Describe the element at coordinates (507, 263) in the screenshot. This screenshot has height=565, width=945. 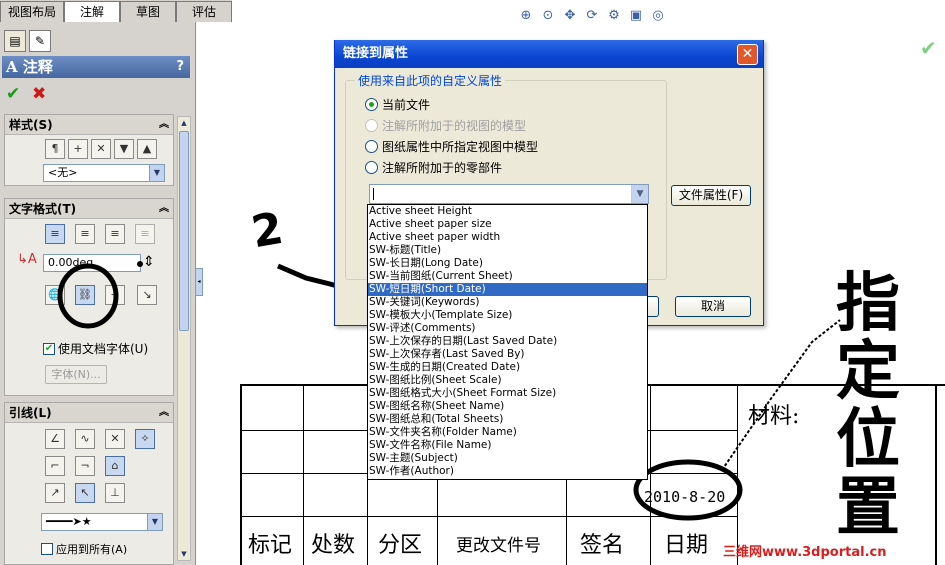
I see `dropdown-option: SW-长日期(Long Date)` at that location.